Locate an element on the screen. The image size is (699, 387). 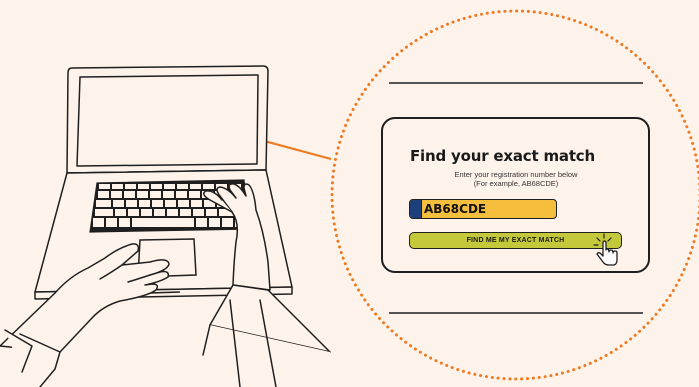
helper-text-line-2: (For example, AB68CDE) is located at coordinates (516, 183).